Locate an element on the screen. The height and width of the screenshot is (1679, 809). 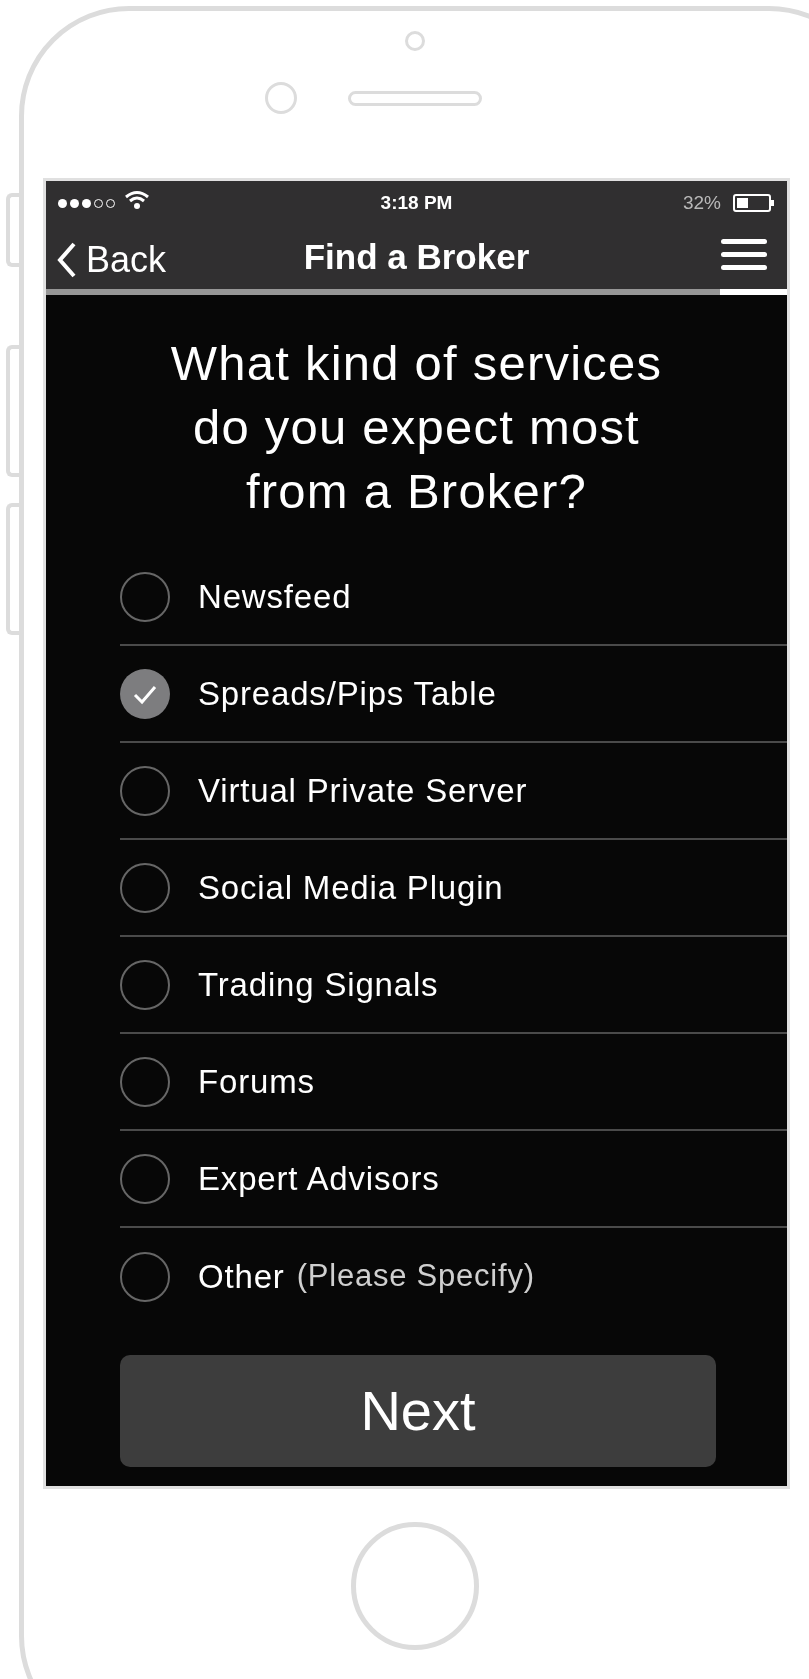
option-label: Other is located at coordinates (241, 1276).